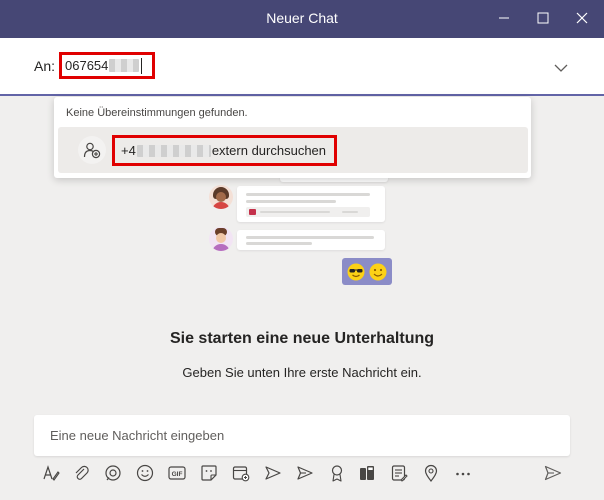 The image size is (604, 500). Describe the element at coordinates (92, 150) in the screenshot. I see `add-person-icon` at that location.